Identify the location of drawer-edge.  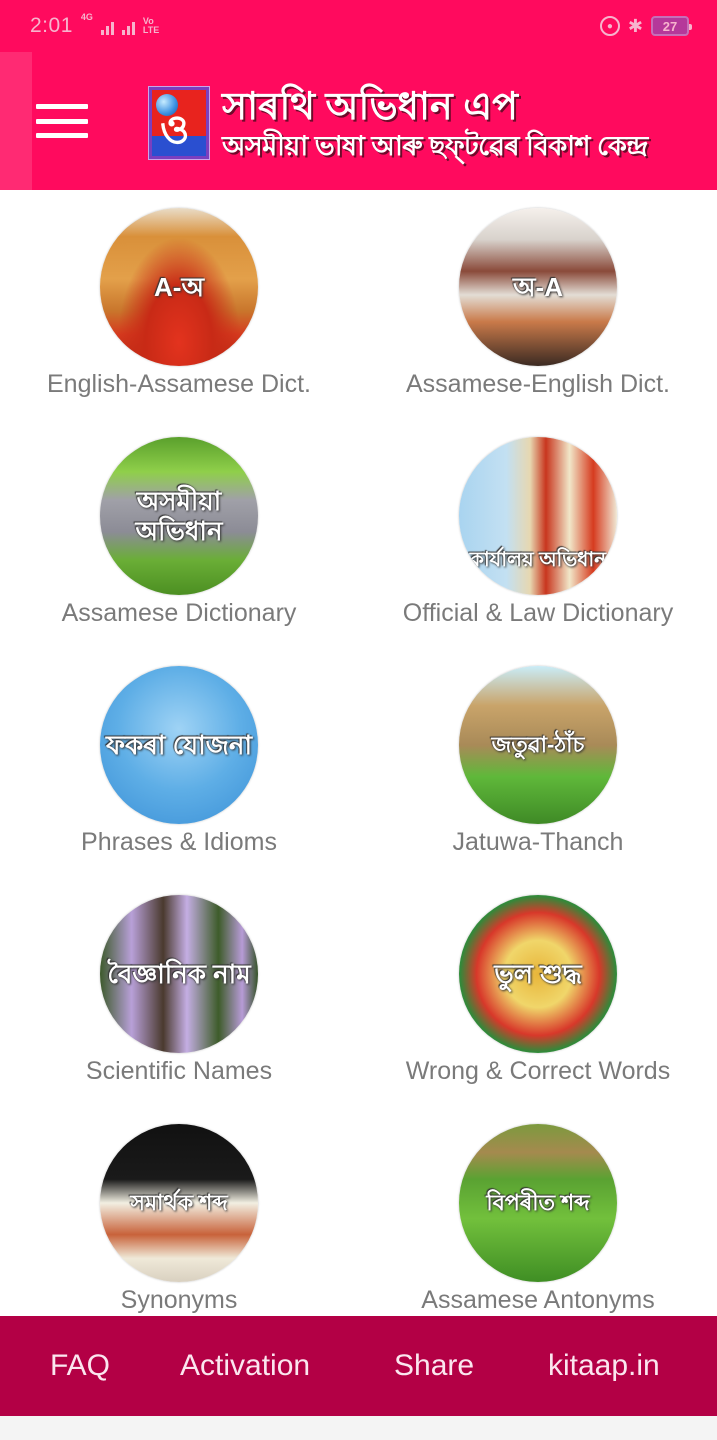
(16, 121).